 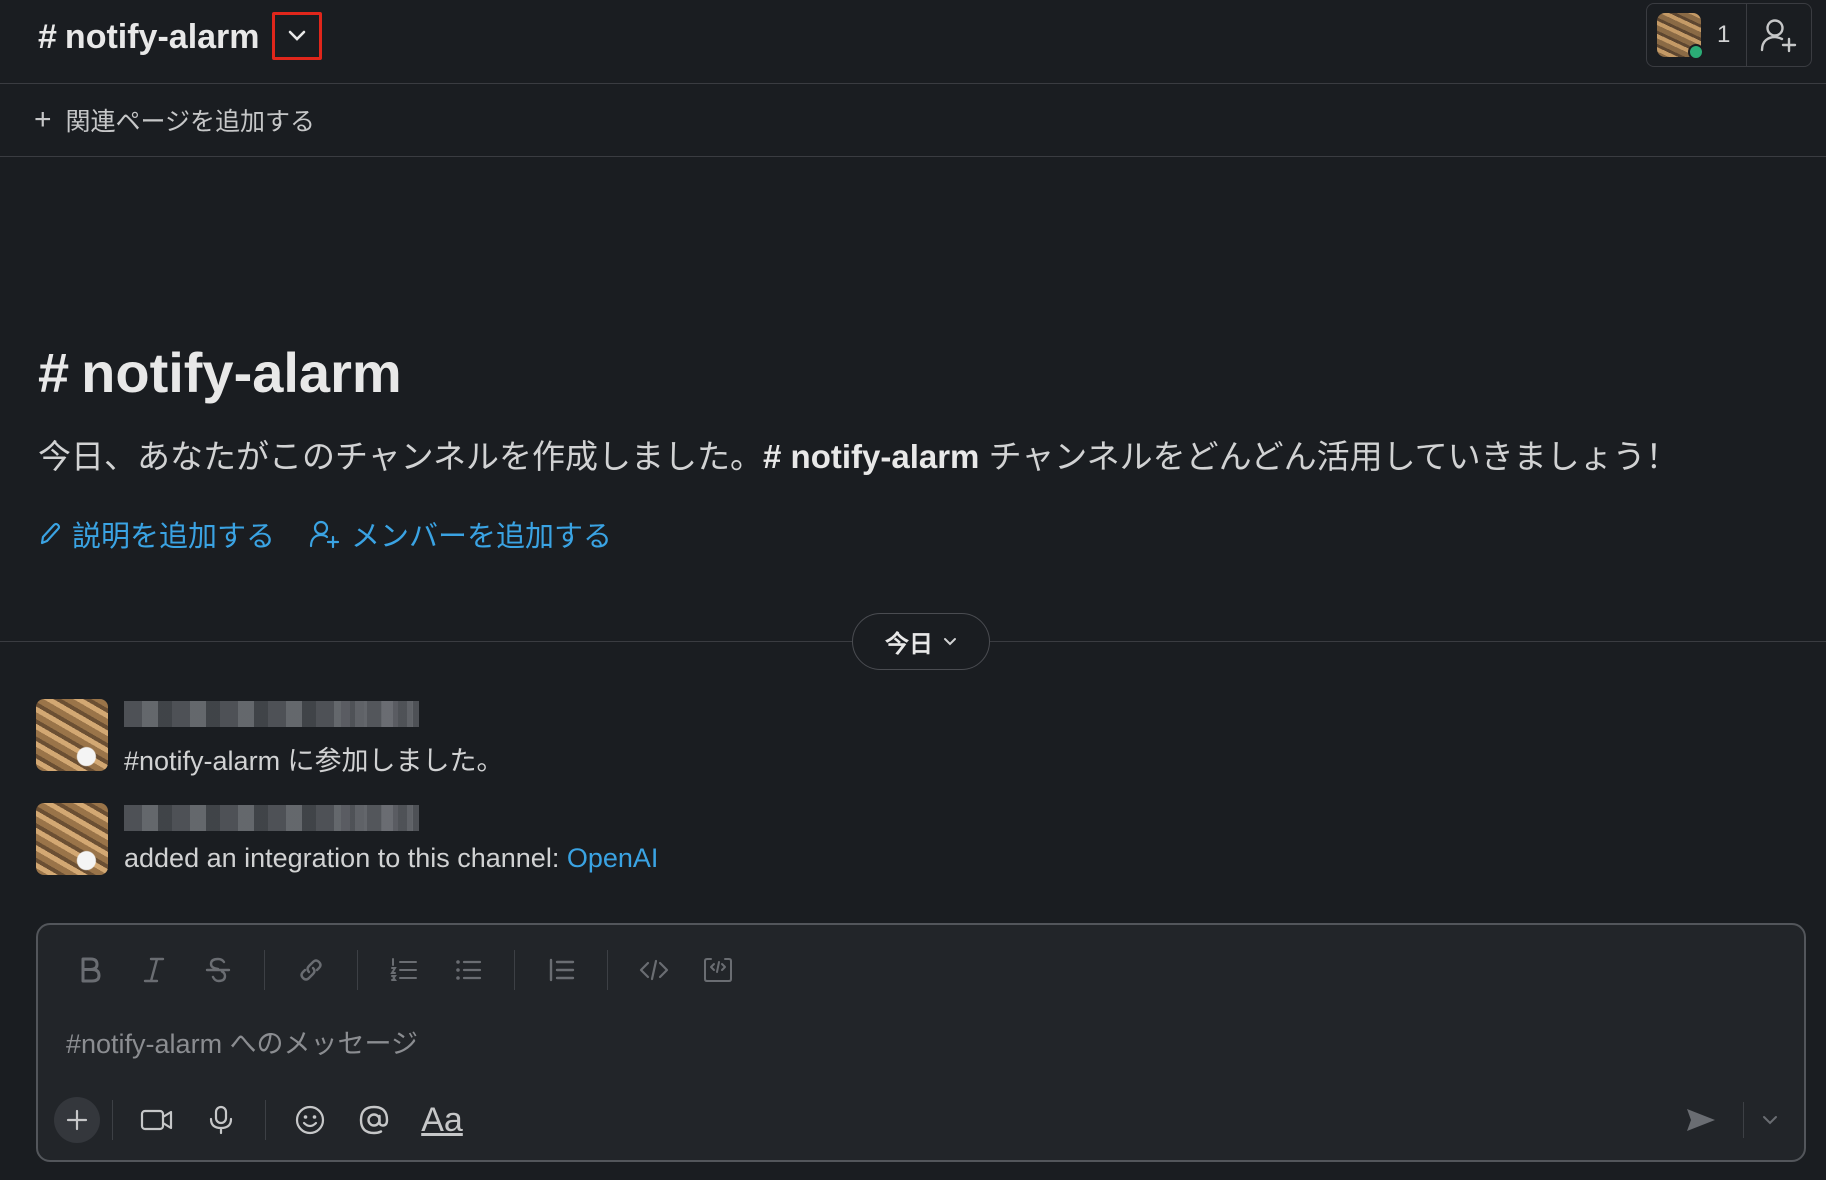 I want to click on italic-icon, so click(x=154, y=970).